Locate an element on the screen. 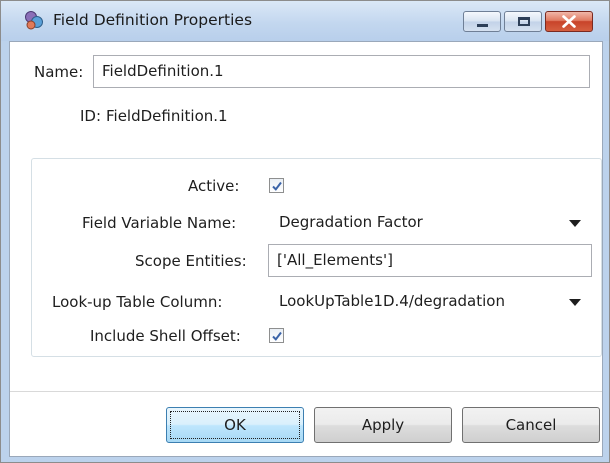 This screenshot has width=610, height=463. close-icon is located at coordinates (569, 21).